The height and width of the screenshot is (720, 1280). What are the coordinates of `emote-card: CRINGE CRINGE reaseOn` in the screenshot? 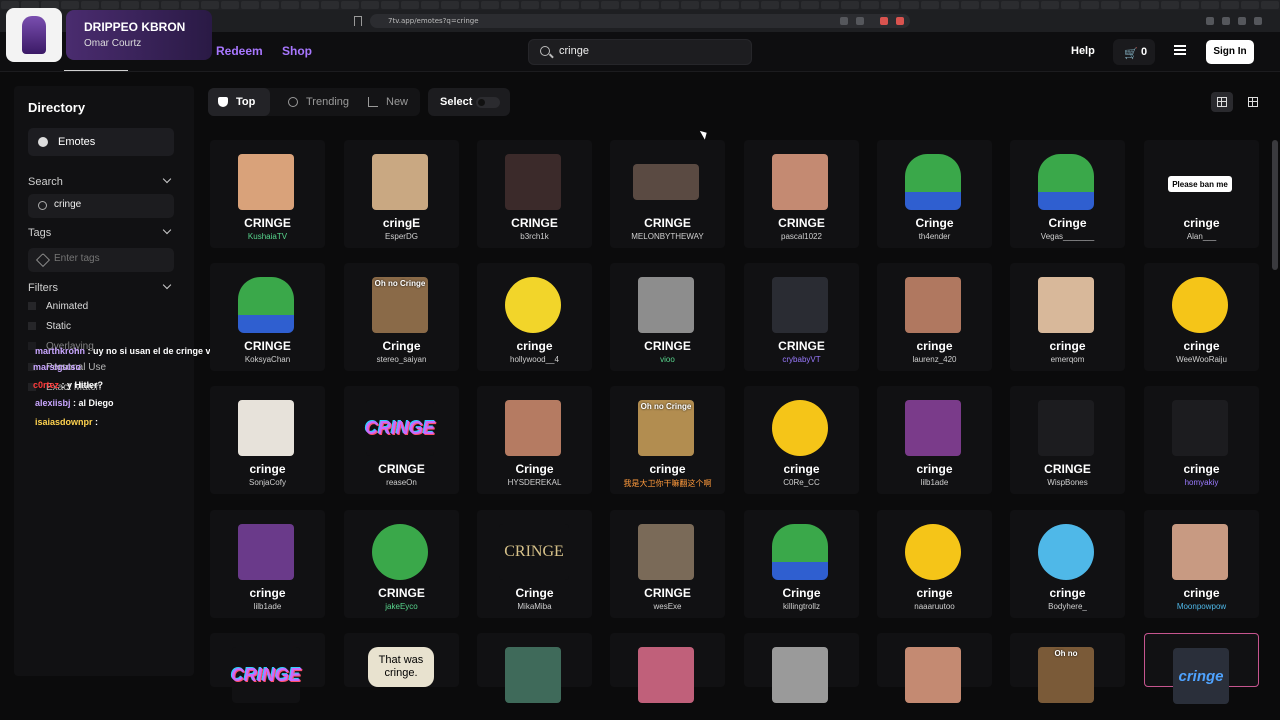 It's located at (401, 440).